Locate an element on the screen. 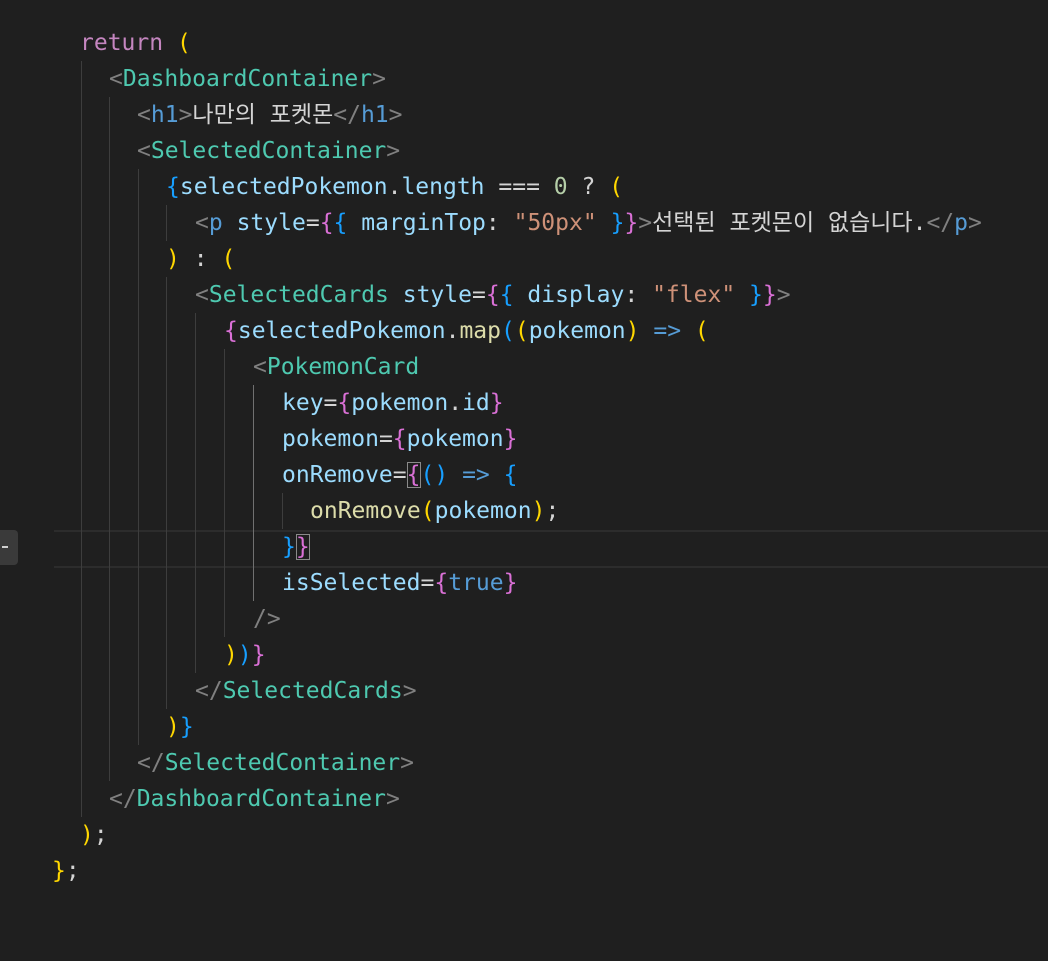  jsx-text: 나만의 포켓몬 is located at coordinates (263, 115).